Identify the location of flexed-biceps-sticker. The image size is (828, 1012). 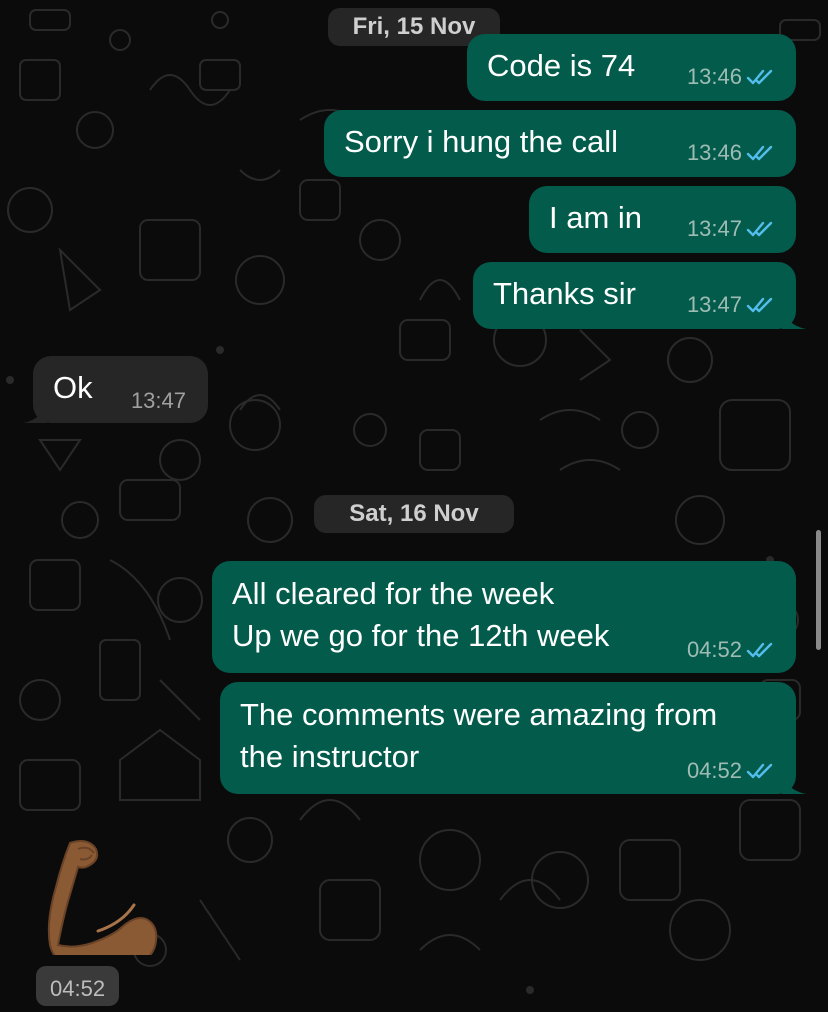
(100, 895).